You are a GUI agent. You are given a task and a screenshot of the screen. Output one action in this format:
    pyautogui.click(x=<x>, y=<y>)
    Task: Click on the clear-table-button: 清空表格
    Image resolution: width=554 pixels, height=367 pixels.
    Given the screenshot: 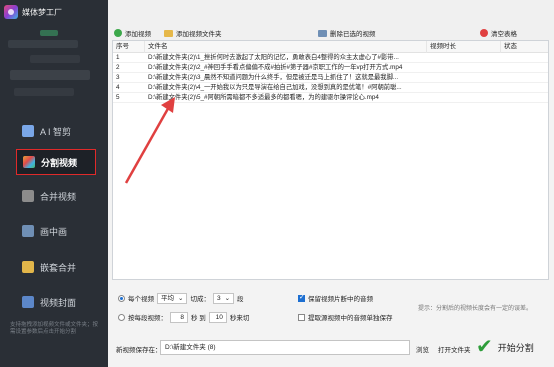 What is the action you would take?
    pyautogui.click(x=498, y=33)
    